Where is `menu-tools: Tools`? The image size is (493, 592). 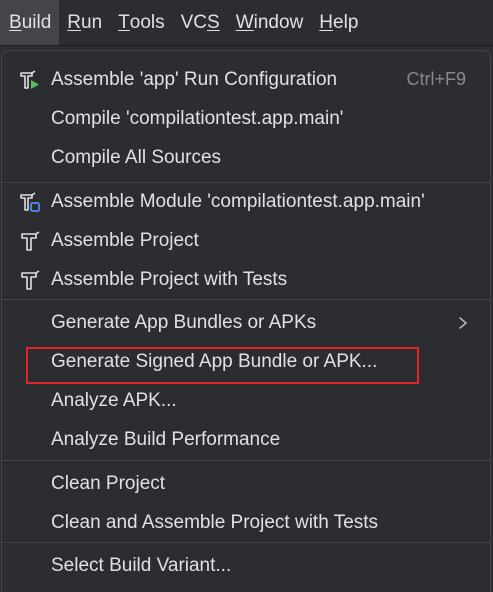 menu-tools: Tools is located at coordinates (141, 22).